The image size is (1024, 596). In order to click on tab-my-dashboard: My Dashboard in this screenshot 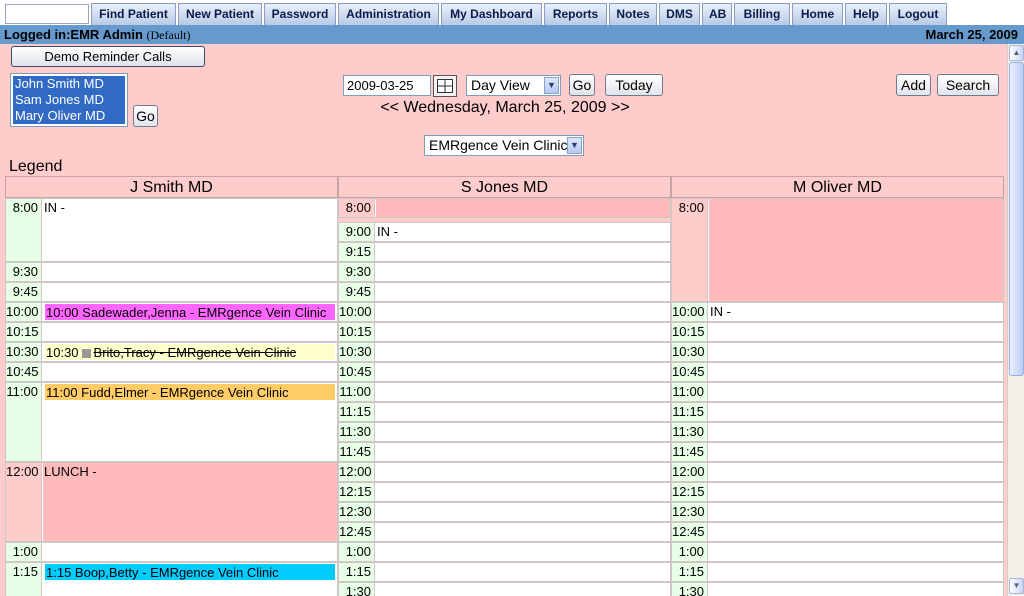, I will do `click(491, 14)`.